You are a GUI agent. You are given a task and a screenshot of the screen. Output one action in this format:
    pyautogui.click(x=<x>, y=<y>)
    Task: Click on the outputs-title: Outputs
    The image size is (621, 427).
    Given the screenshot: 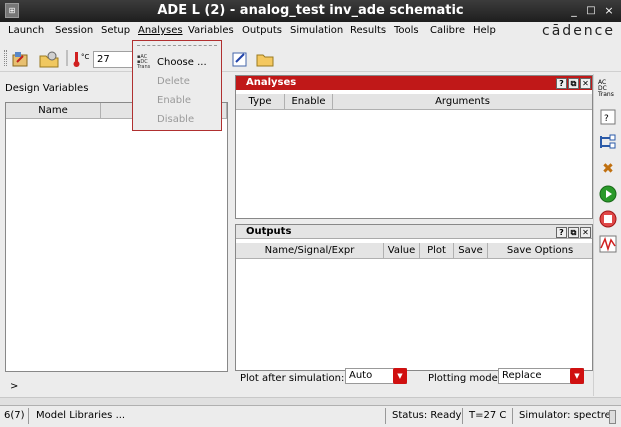 What is the action you would take?
    pyautogui.click(x=269, y=231)
    